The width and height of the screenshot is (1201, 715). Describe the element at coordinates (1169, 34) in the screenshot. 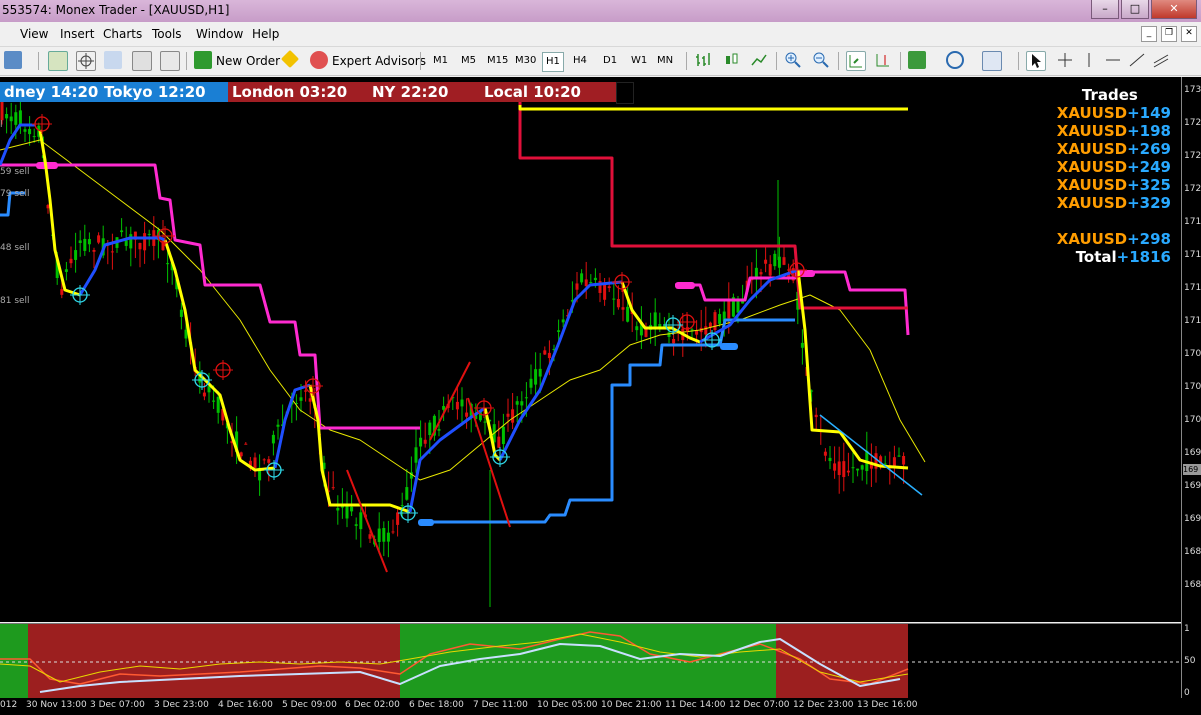

I see `mdi-restore-button: ❐` at that location.